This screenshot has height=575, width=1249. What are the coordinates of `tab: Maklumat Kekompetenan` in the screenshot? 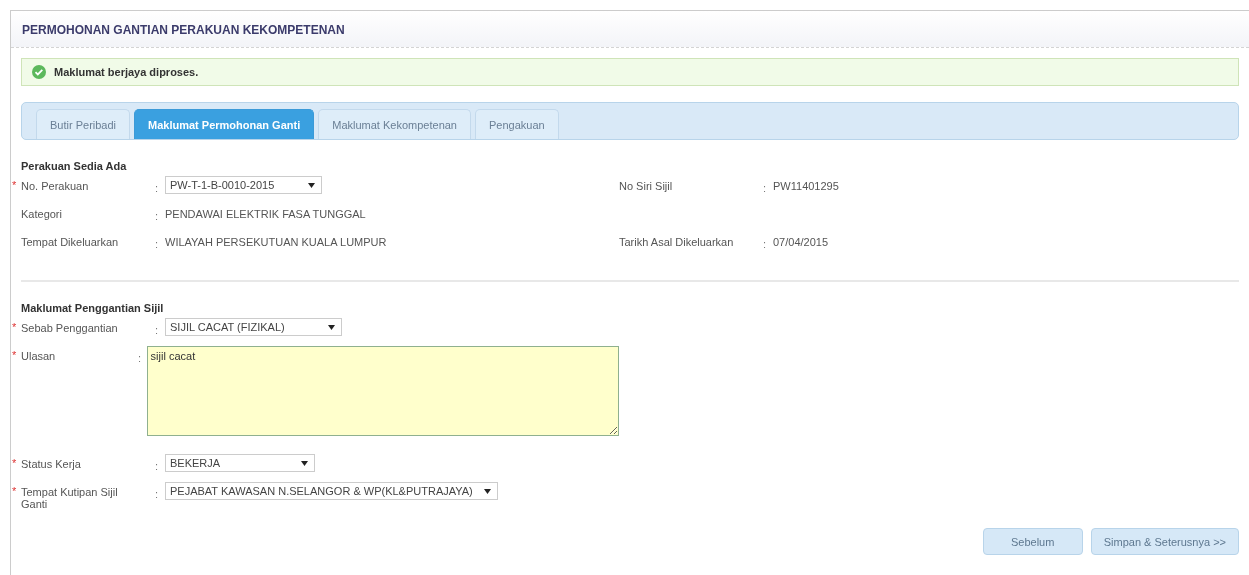 It's located at (394, 124).